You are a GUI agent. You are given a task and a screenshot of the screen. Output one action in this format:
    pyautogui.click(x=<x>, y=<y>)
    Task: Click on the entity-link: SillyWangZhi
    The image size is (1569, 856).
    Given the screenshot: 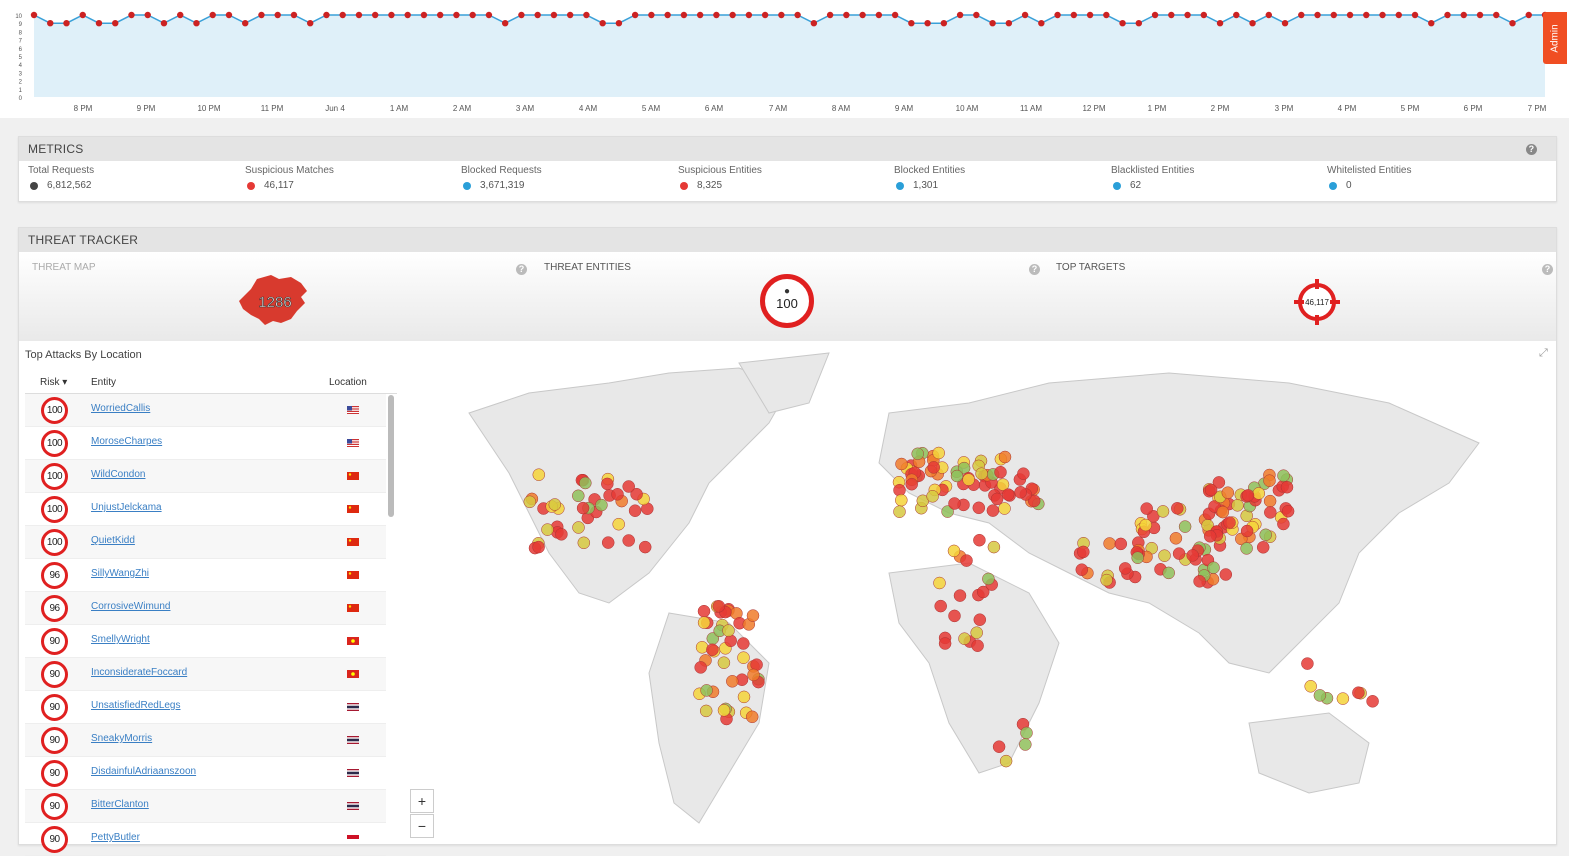 What is the action you would take?
    pyautogui.click(x=120, y=573)
    